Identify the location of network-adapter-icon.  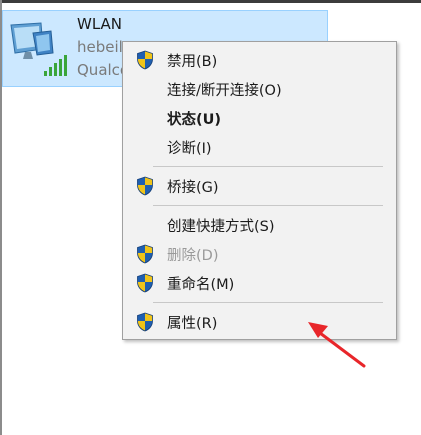
(38, 49).